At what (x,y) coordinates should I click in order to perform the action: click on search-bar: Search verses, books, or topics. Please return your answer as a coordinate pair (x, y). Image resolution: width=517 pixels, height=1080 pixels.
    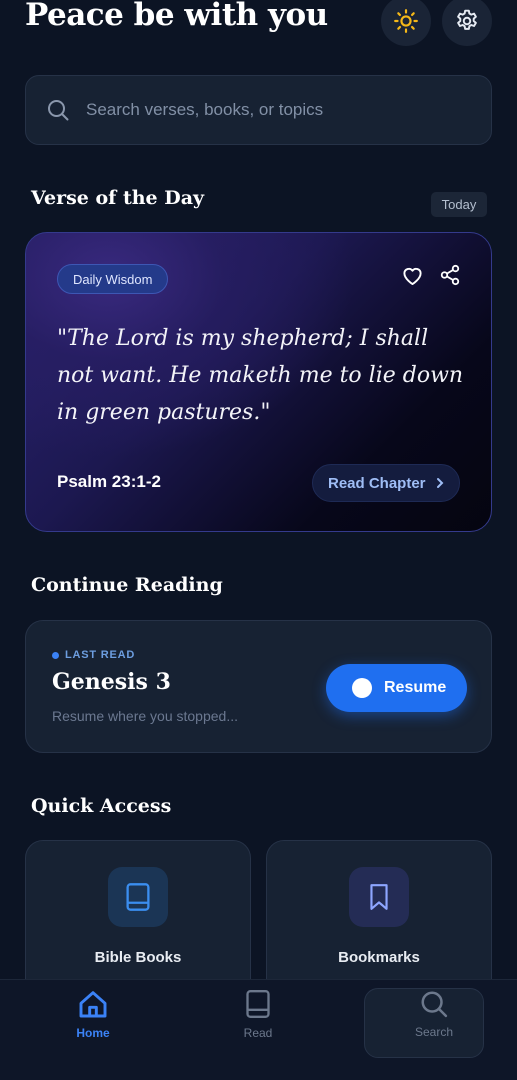
    Looking at the image, I should click on (258, 110).